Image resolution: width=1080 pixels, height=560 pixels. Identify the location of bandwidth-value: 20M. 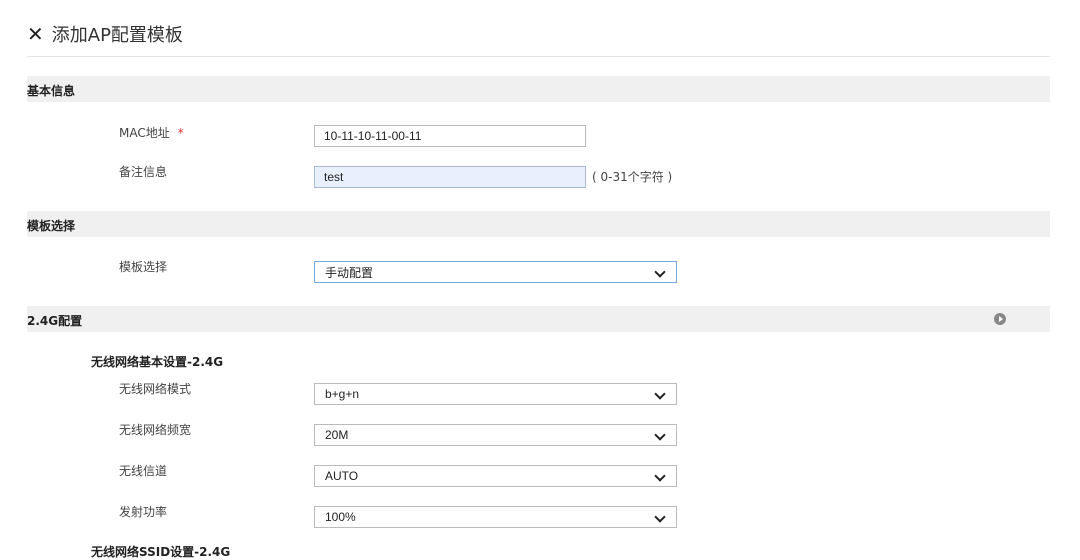
(337, 435).